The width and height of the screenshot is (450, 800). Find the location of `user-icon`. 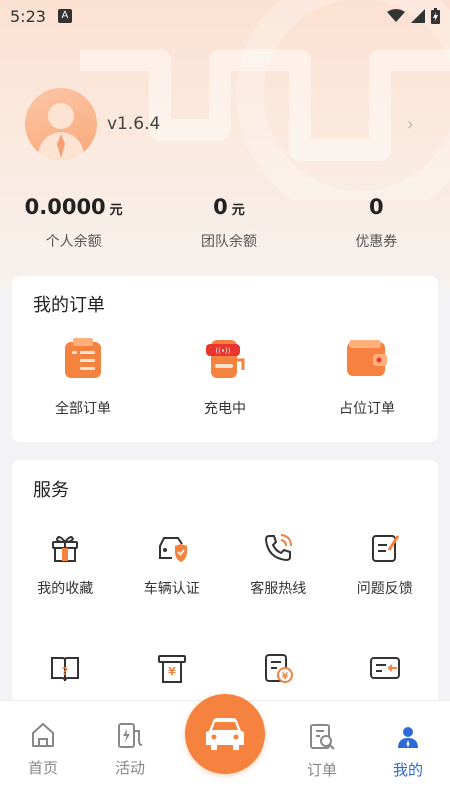

user-icon is located at coordinates (408, 737).